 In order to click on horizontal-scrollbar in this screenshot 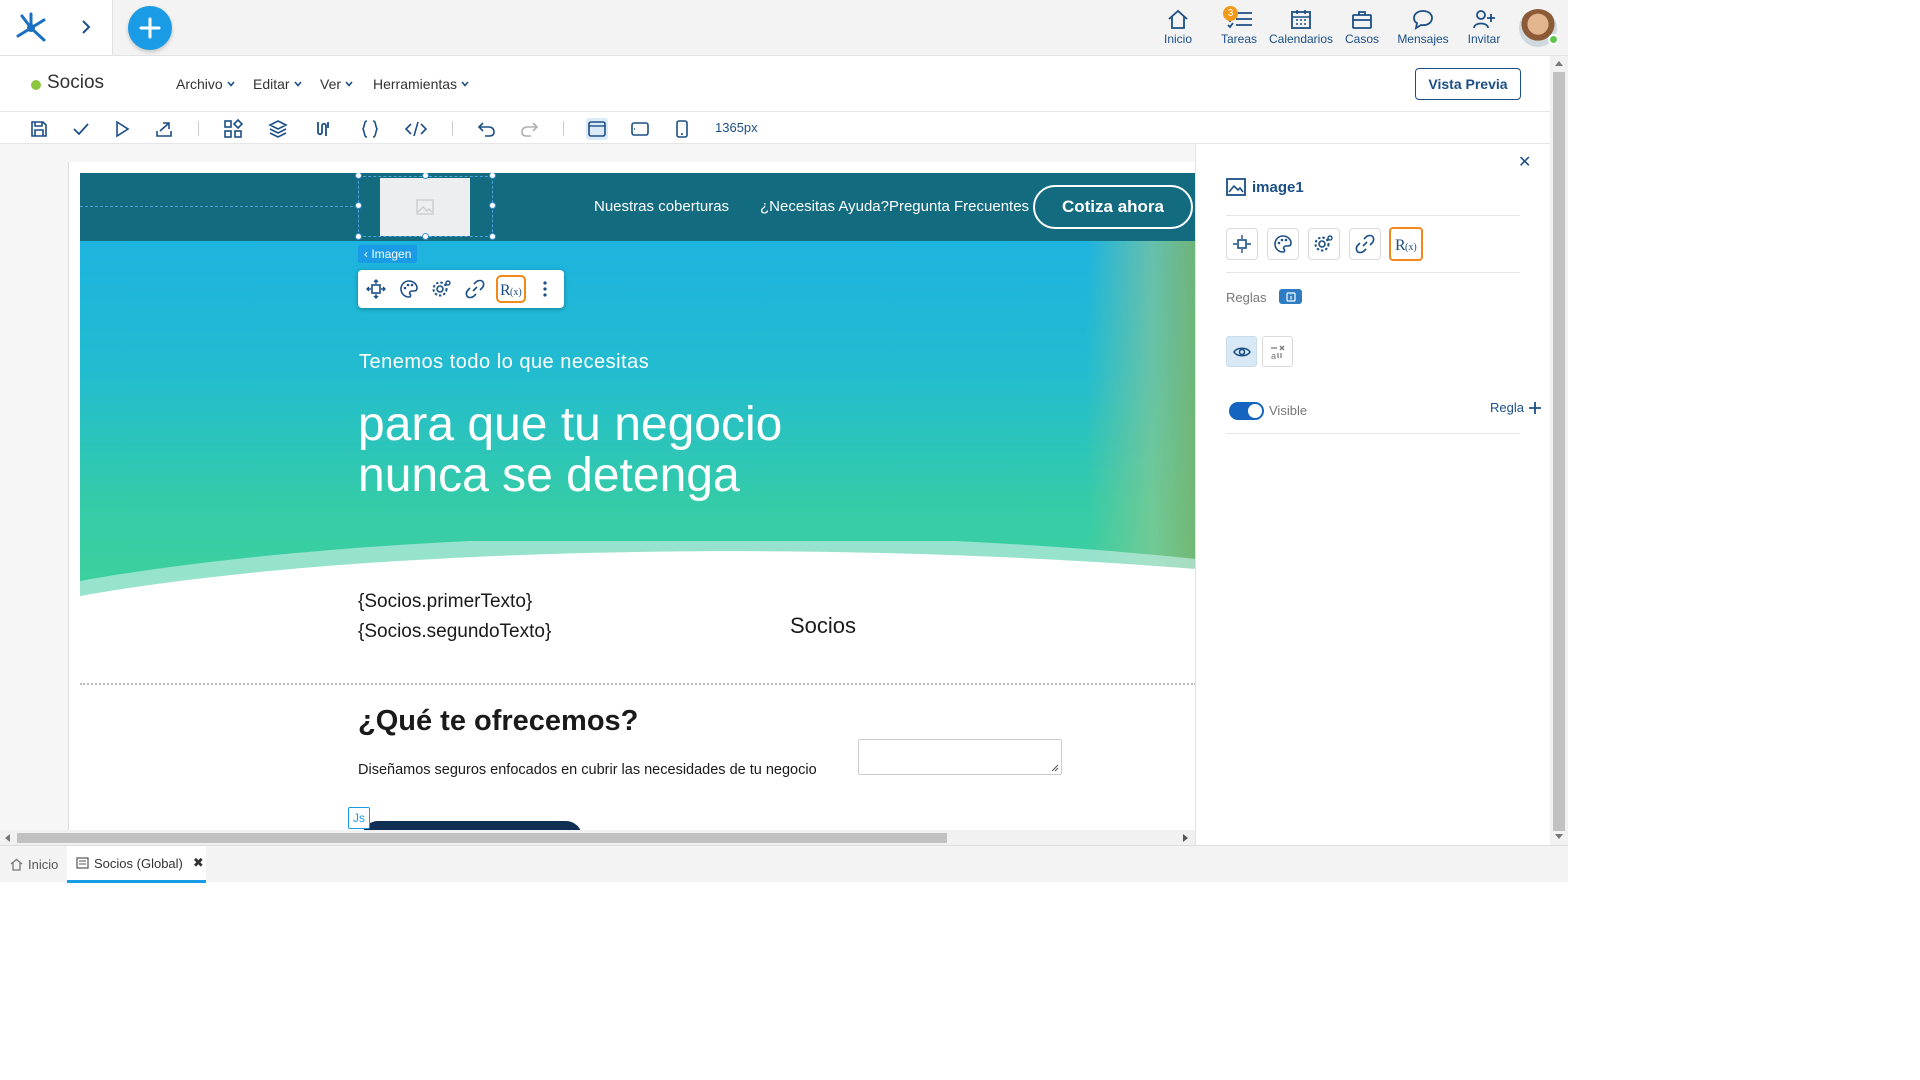, I will do `click(597, 837)`.